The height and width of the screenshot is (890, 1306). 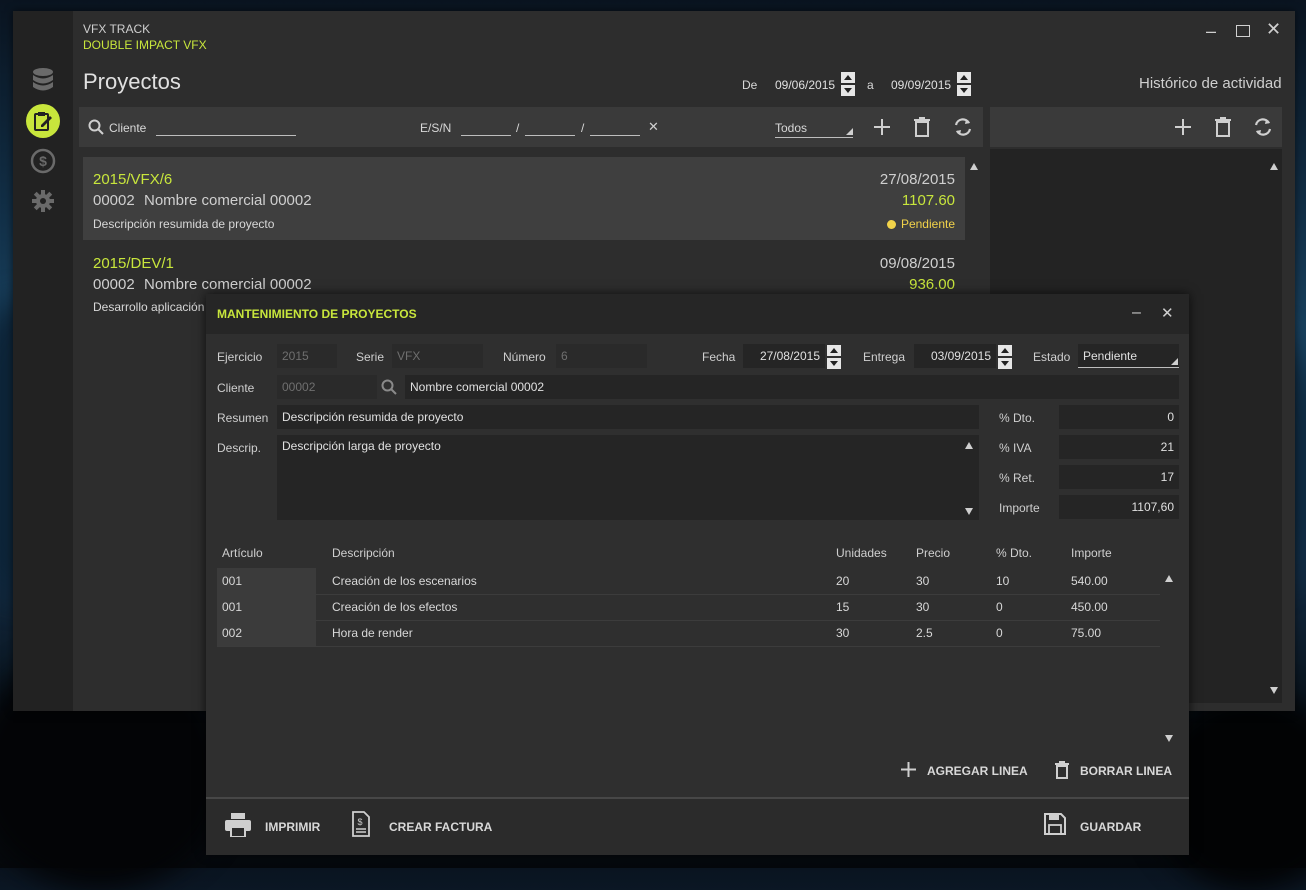 What do you see at coordinates (628, 477) in the screenshot?
I see `descrip-textarea: Descripción larga de proyecto` at bounding box center [628, 477].